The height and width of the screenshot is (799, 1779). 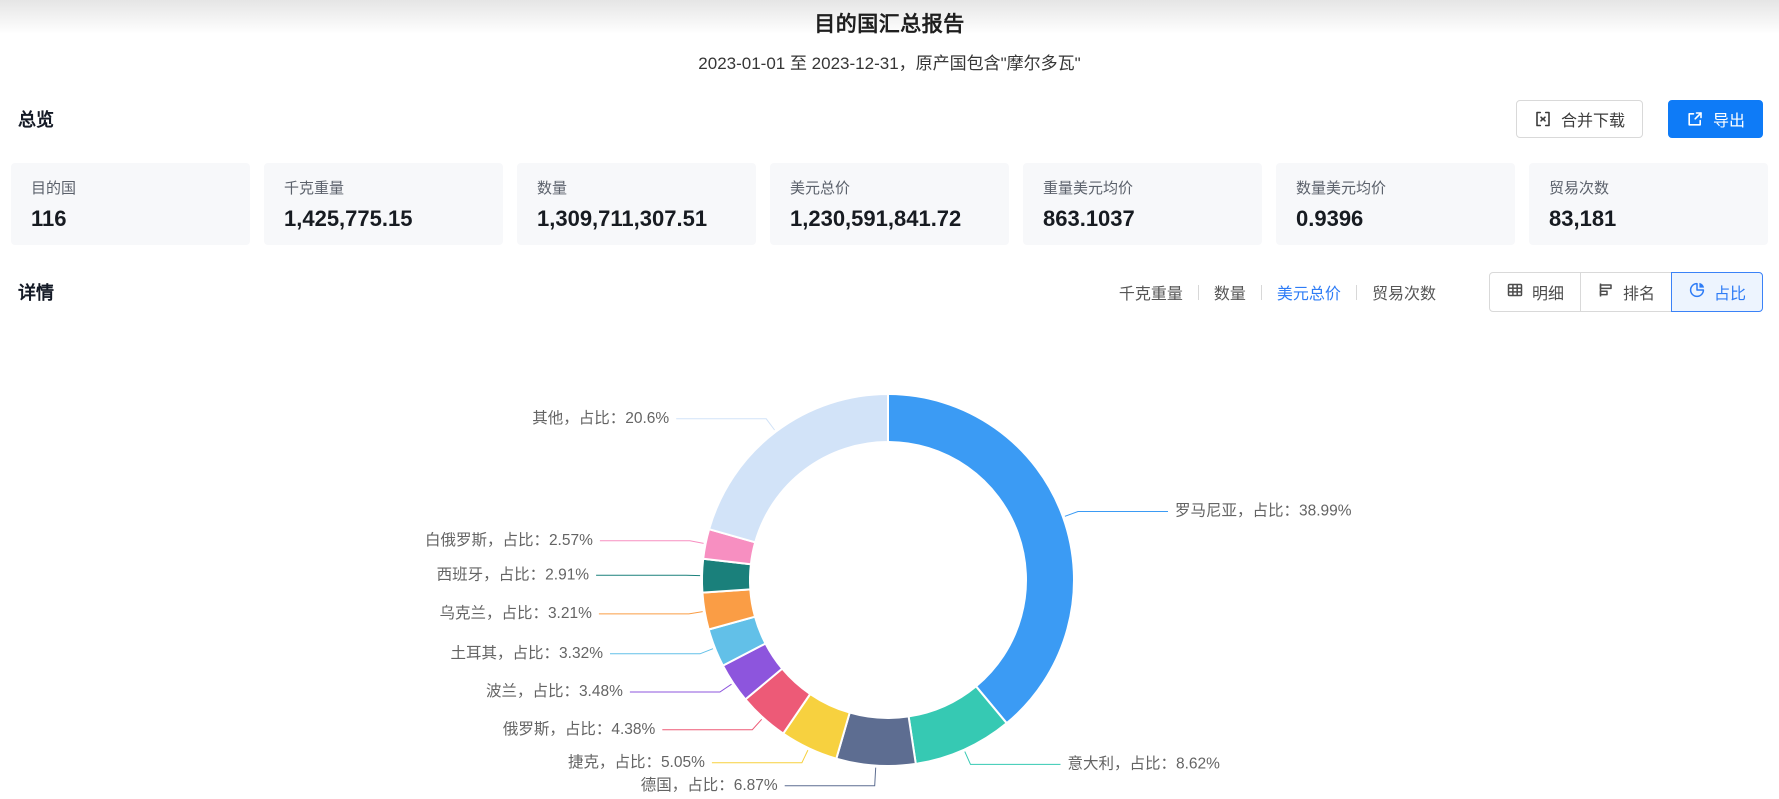 I want to click on page-title: 目的国汇总报告, so click(x=889, y=24).